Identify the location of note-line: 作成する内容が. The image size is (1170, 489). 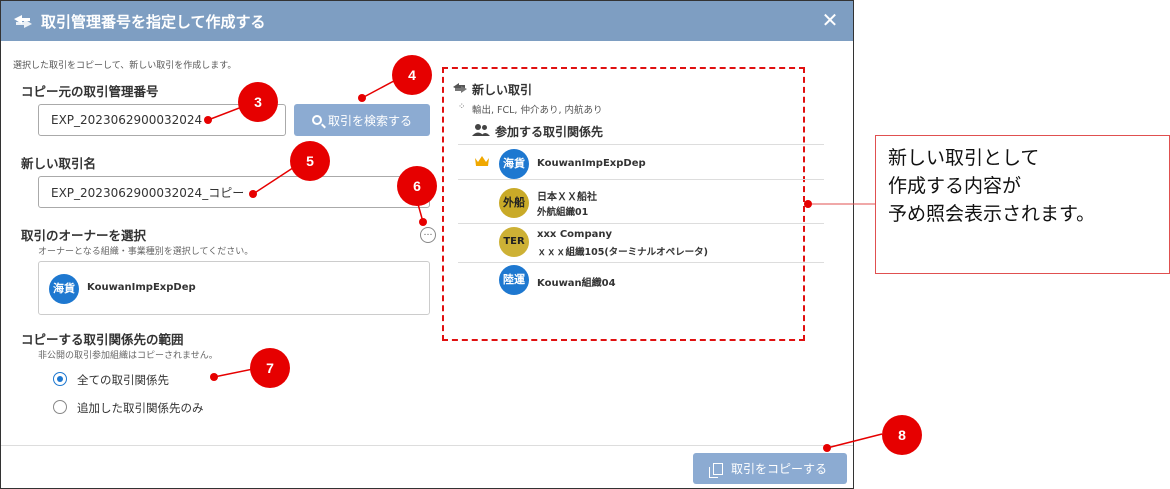
(955, 186).